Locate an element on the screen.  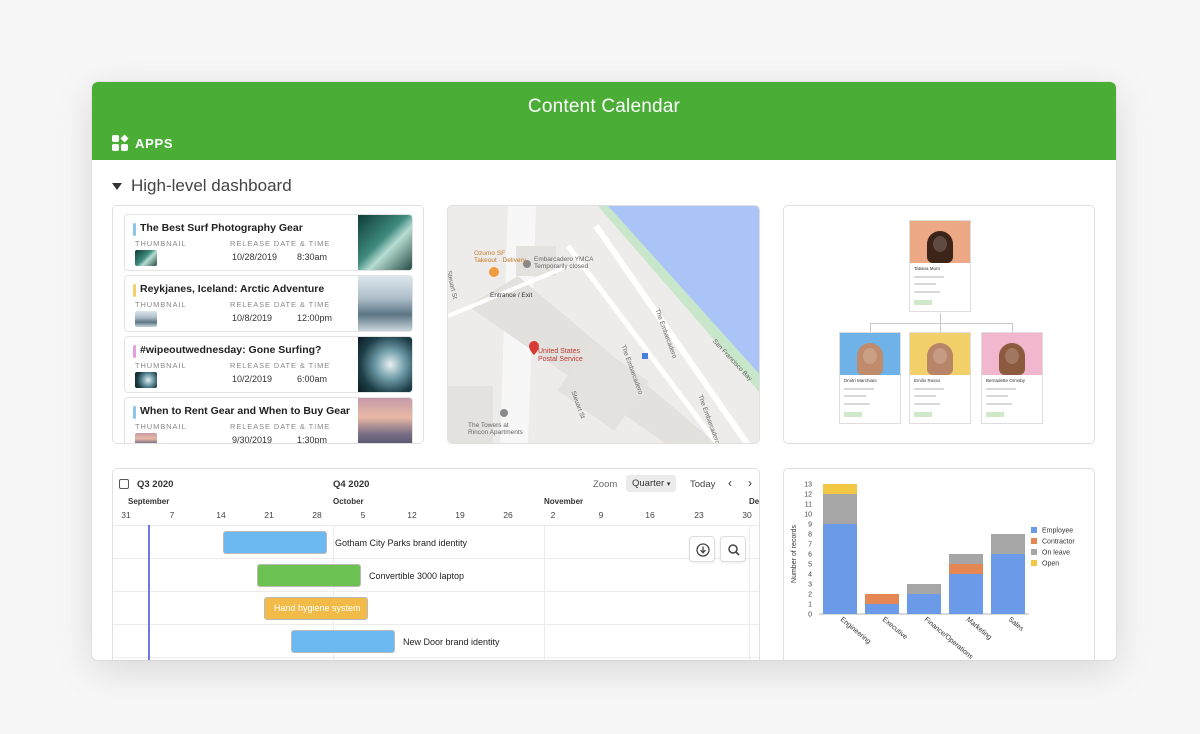
month-label: November is located at coordinates (564, 501).